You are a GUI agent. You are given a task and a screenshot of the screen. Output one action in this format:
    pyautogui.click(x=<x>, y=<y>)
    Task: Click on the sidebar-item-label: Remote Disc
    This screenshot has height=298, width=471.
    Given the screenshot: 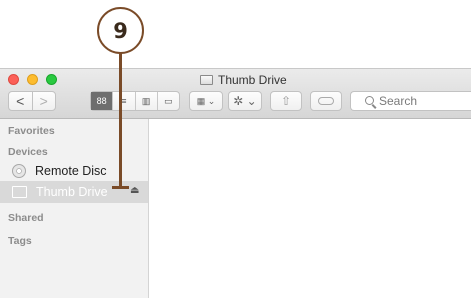 What is the action you would take?
    pyautogui.click(x=71, y=171)
    